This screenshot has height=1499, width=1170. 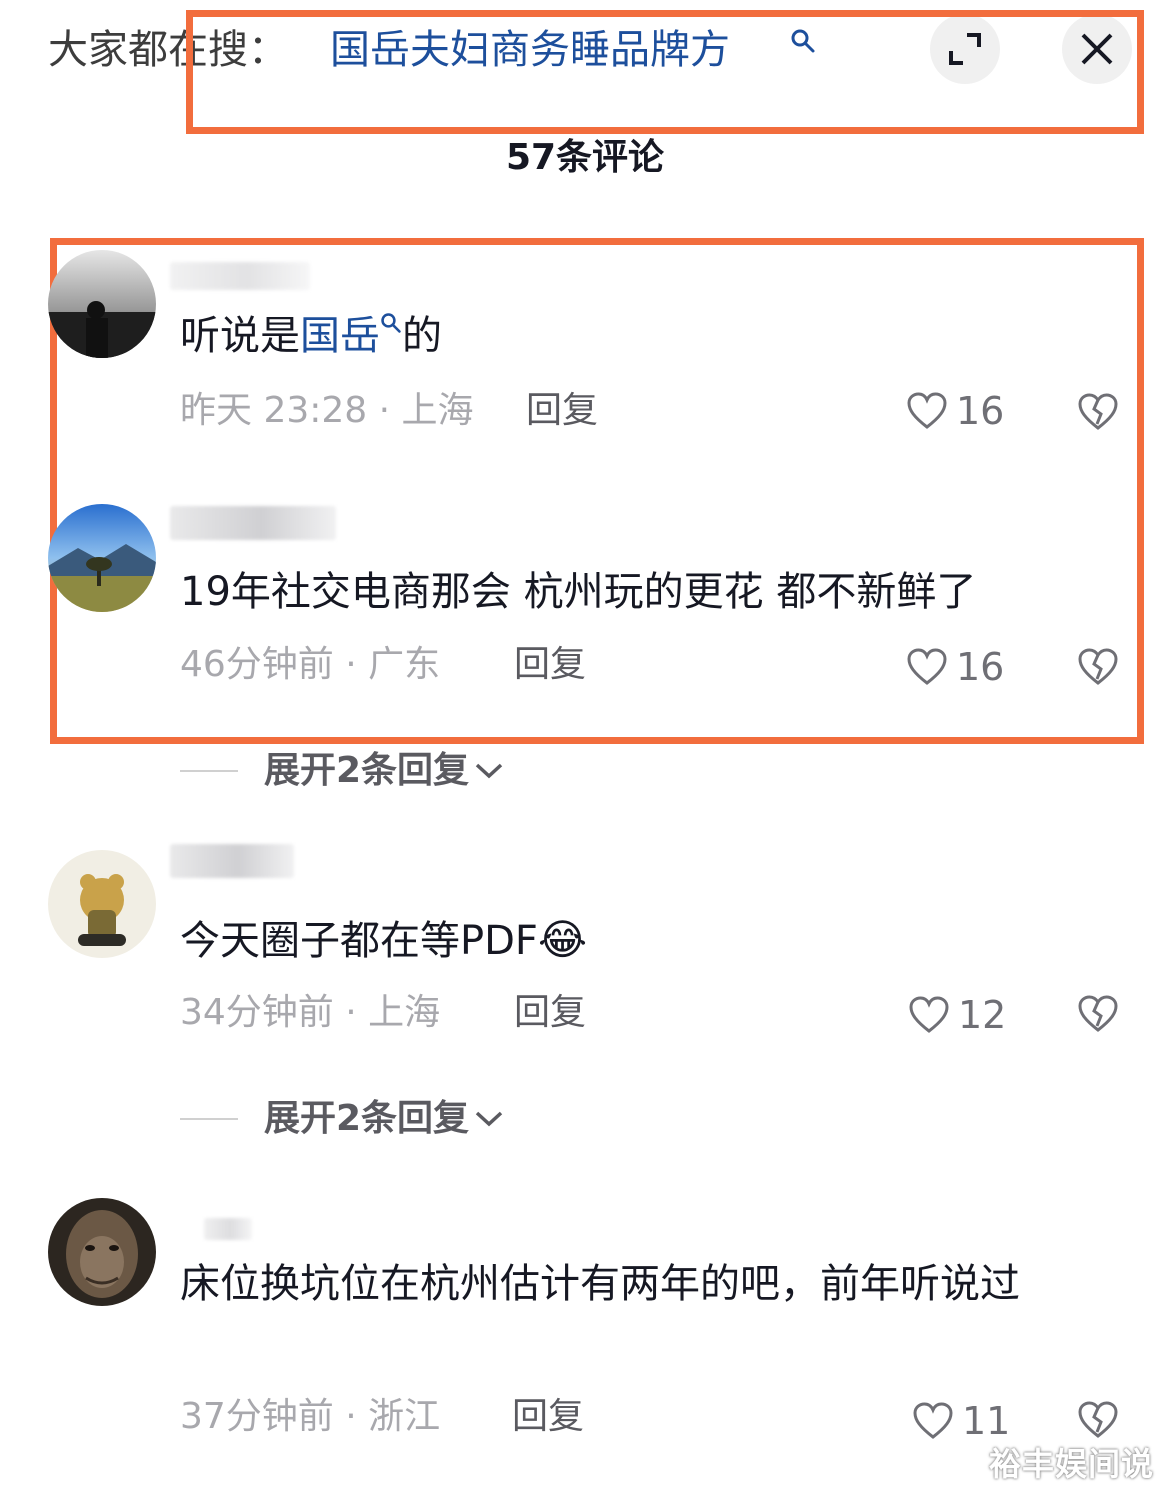 What do you see at coordinates (359, 941) in the screenshot?
I see `comment-text-part: 今天圈子都在等PDF` at bounding box center [359, 941].